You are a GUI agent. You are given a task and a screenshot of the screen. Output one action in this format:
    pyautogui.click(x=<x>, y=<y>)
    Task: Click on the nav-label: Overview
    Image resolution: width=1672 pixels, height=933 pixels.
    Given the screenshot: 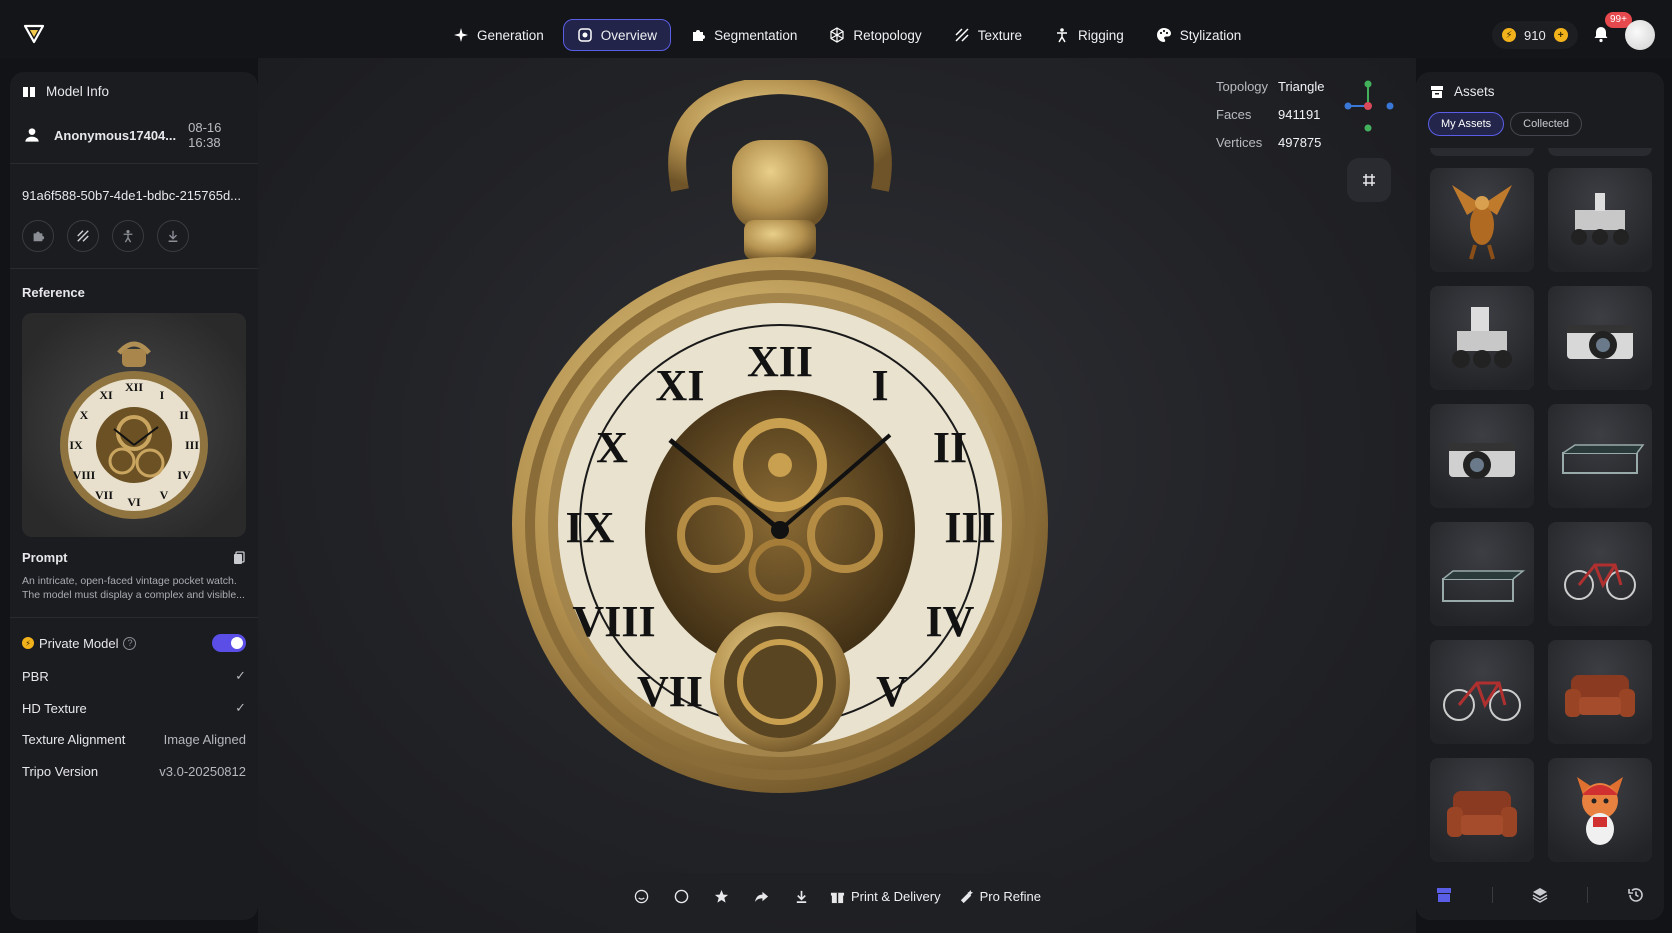 What is the action you would take?
    pyautogui.click(x=629, y=35)
    